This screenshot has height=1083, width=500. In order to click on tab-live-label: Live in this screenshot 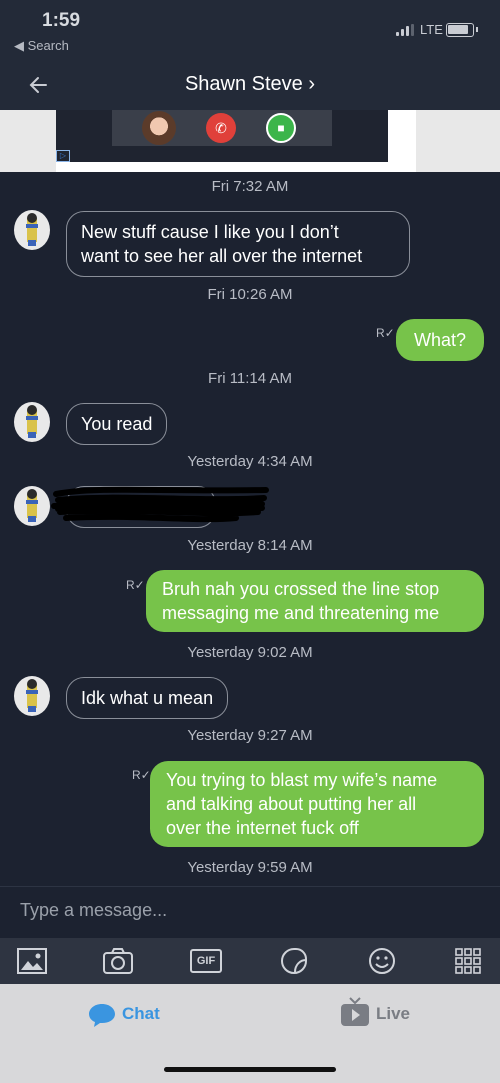, I will do `click(393, 1013)`.